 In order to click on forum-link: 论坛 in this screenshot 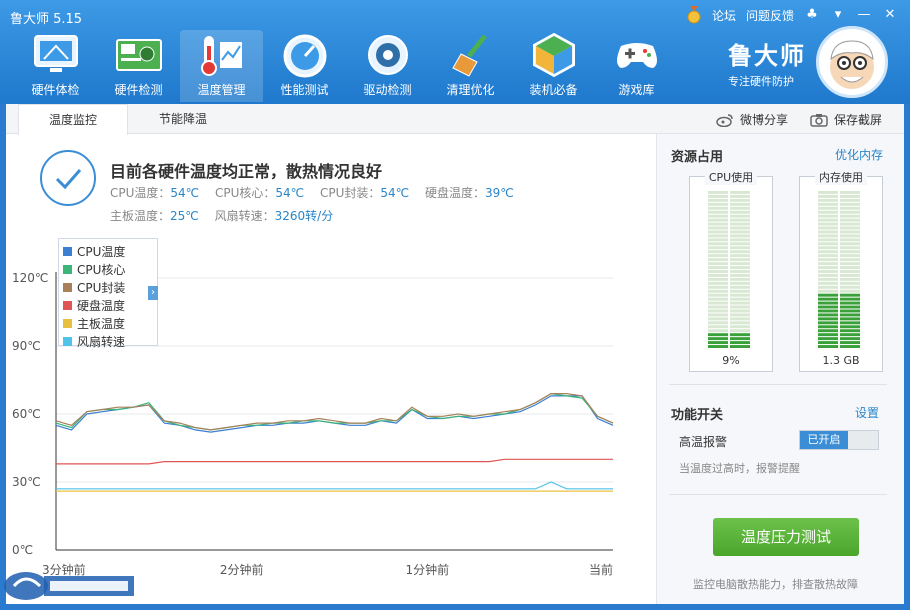, I will do `click(724, 15)`.